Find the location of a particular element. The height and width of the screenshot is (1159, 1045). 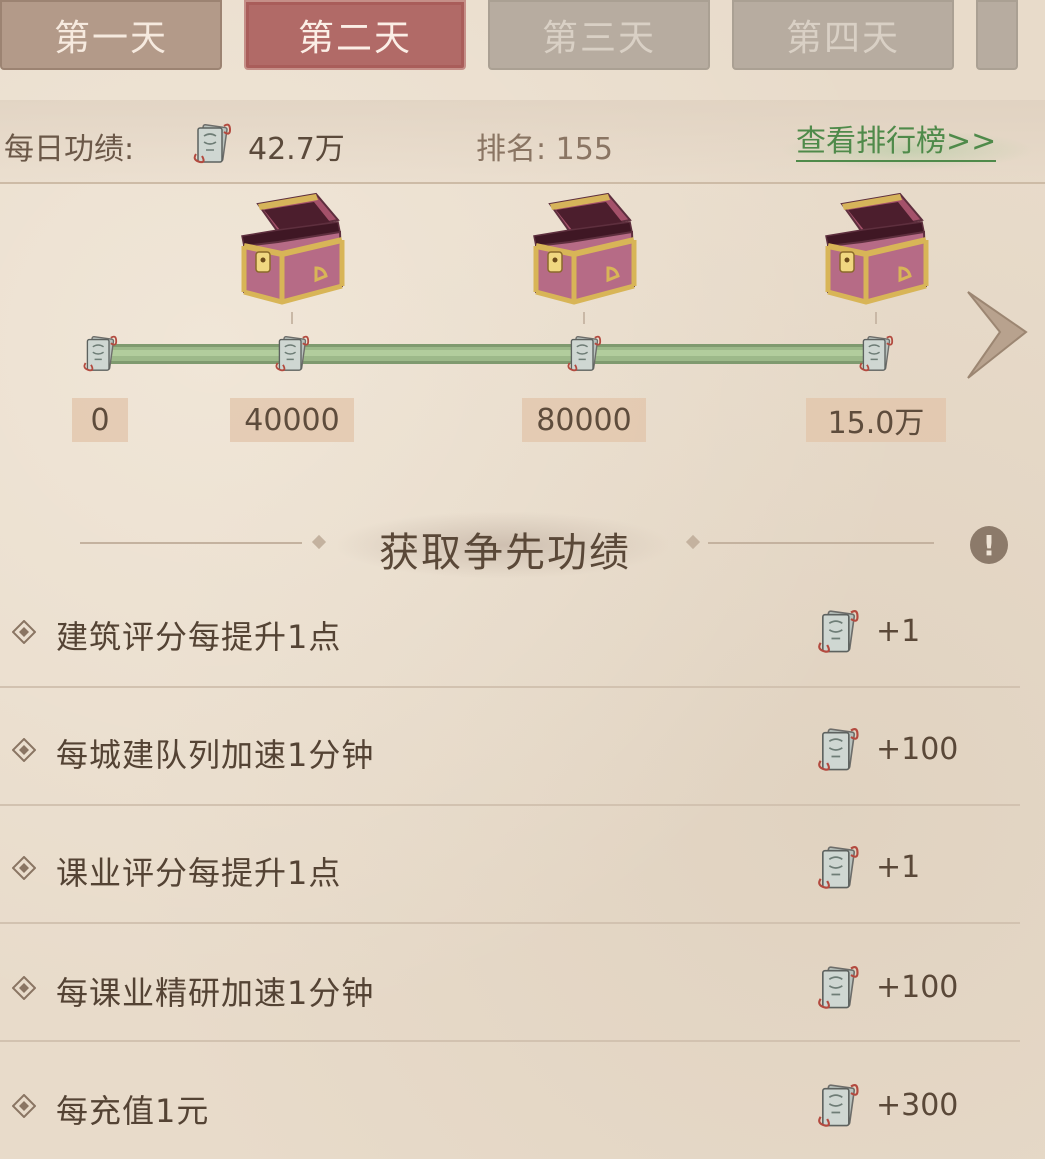

task-label: 每充值1元 is located at coordinates (133, 1111).